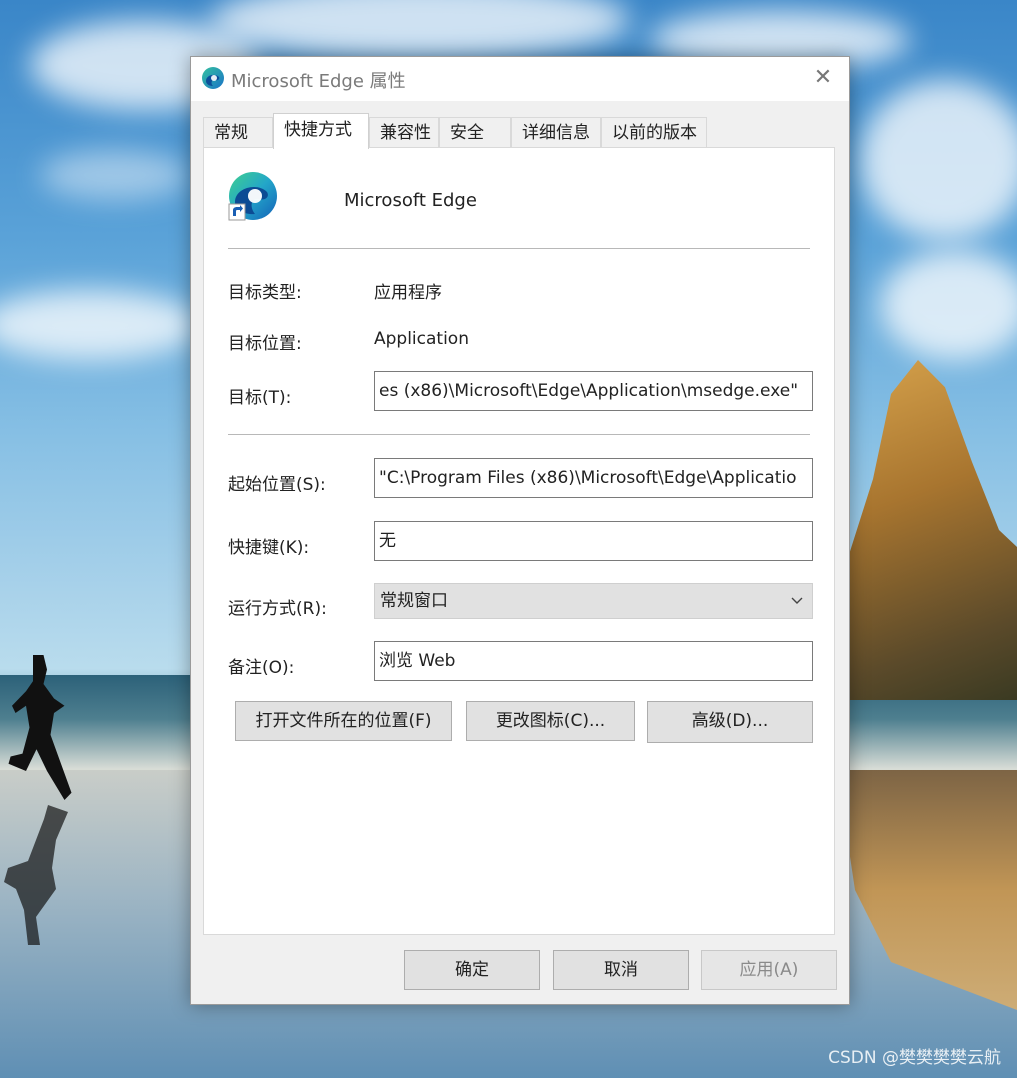  What do you see at coordinates (260, 398) in the screenshot?
I see `target-label: 目标(T):` at bounding box center [260, 398].